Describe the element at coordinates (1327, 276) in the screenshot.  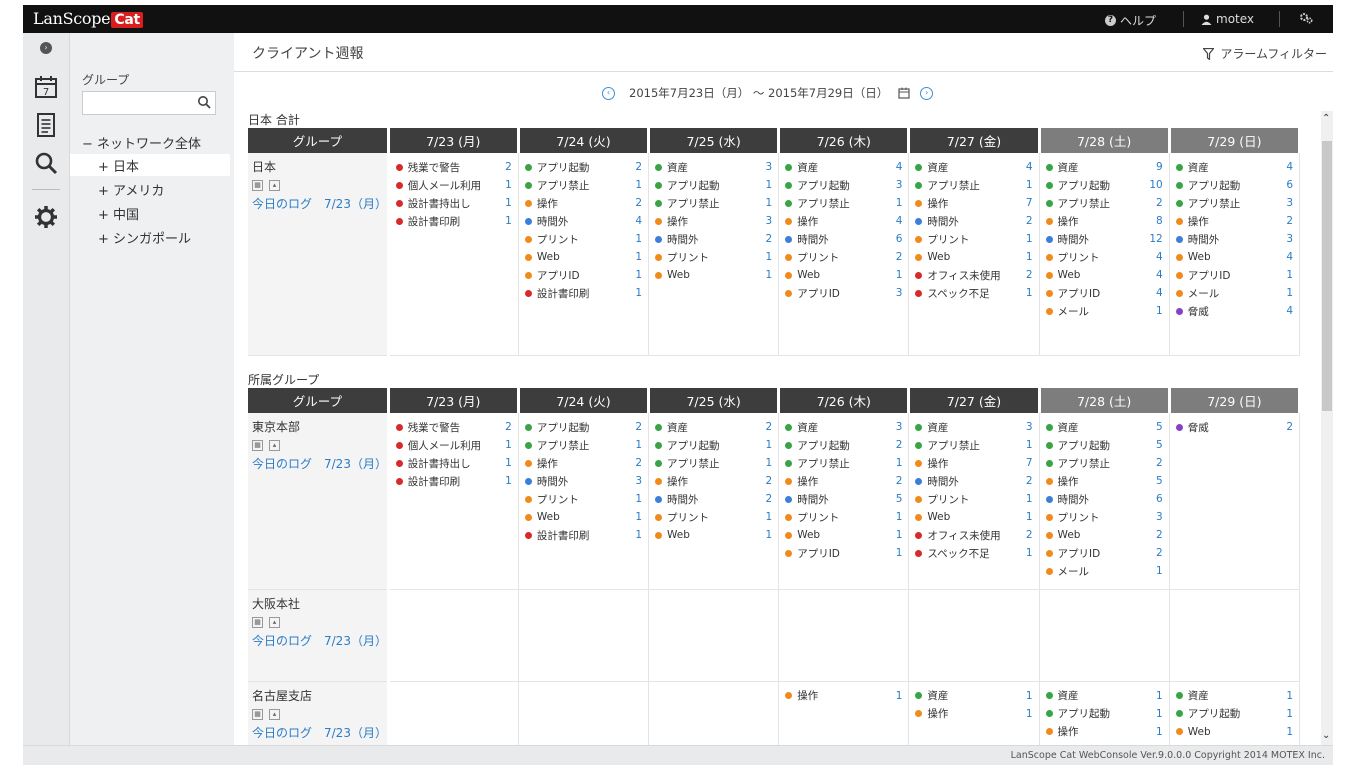
I see `scrollbar-thumb` at that location.